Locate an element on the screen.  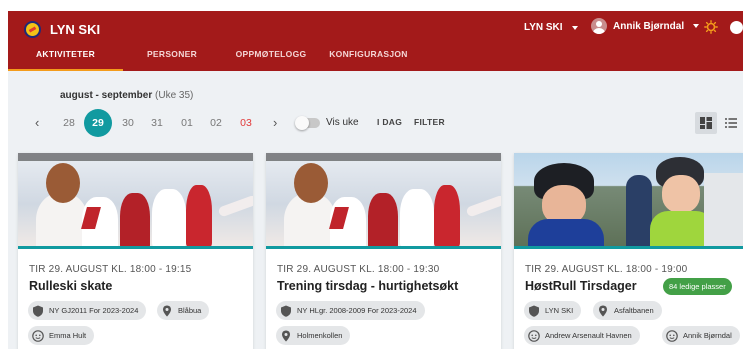
day-01: 01 is located at coordinates (187, 123).